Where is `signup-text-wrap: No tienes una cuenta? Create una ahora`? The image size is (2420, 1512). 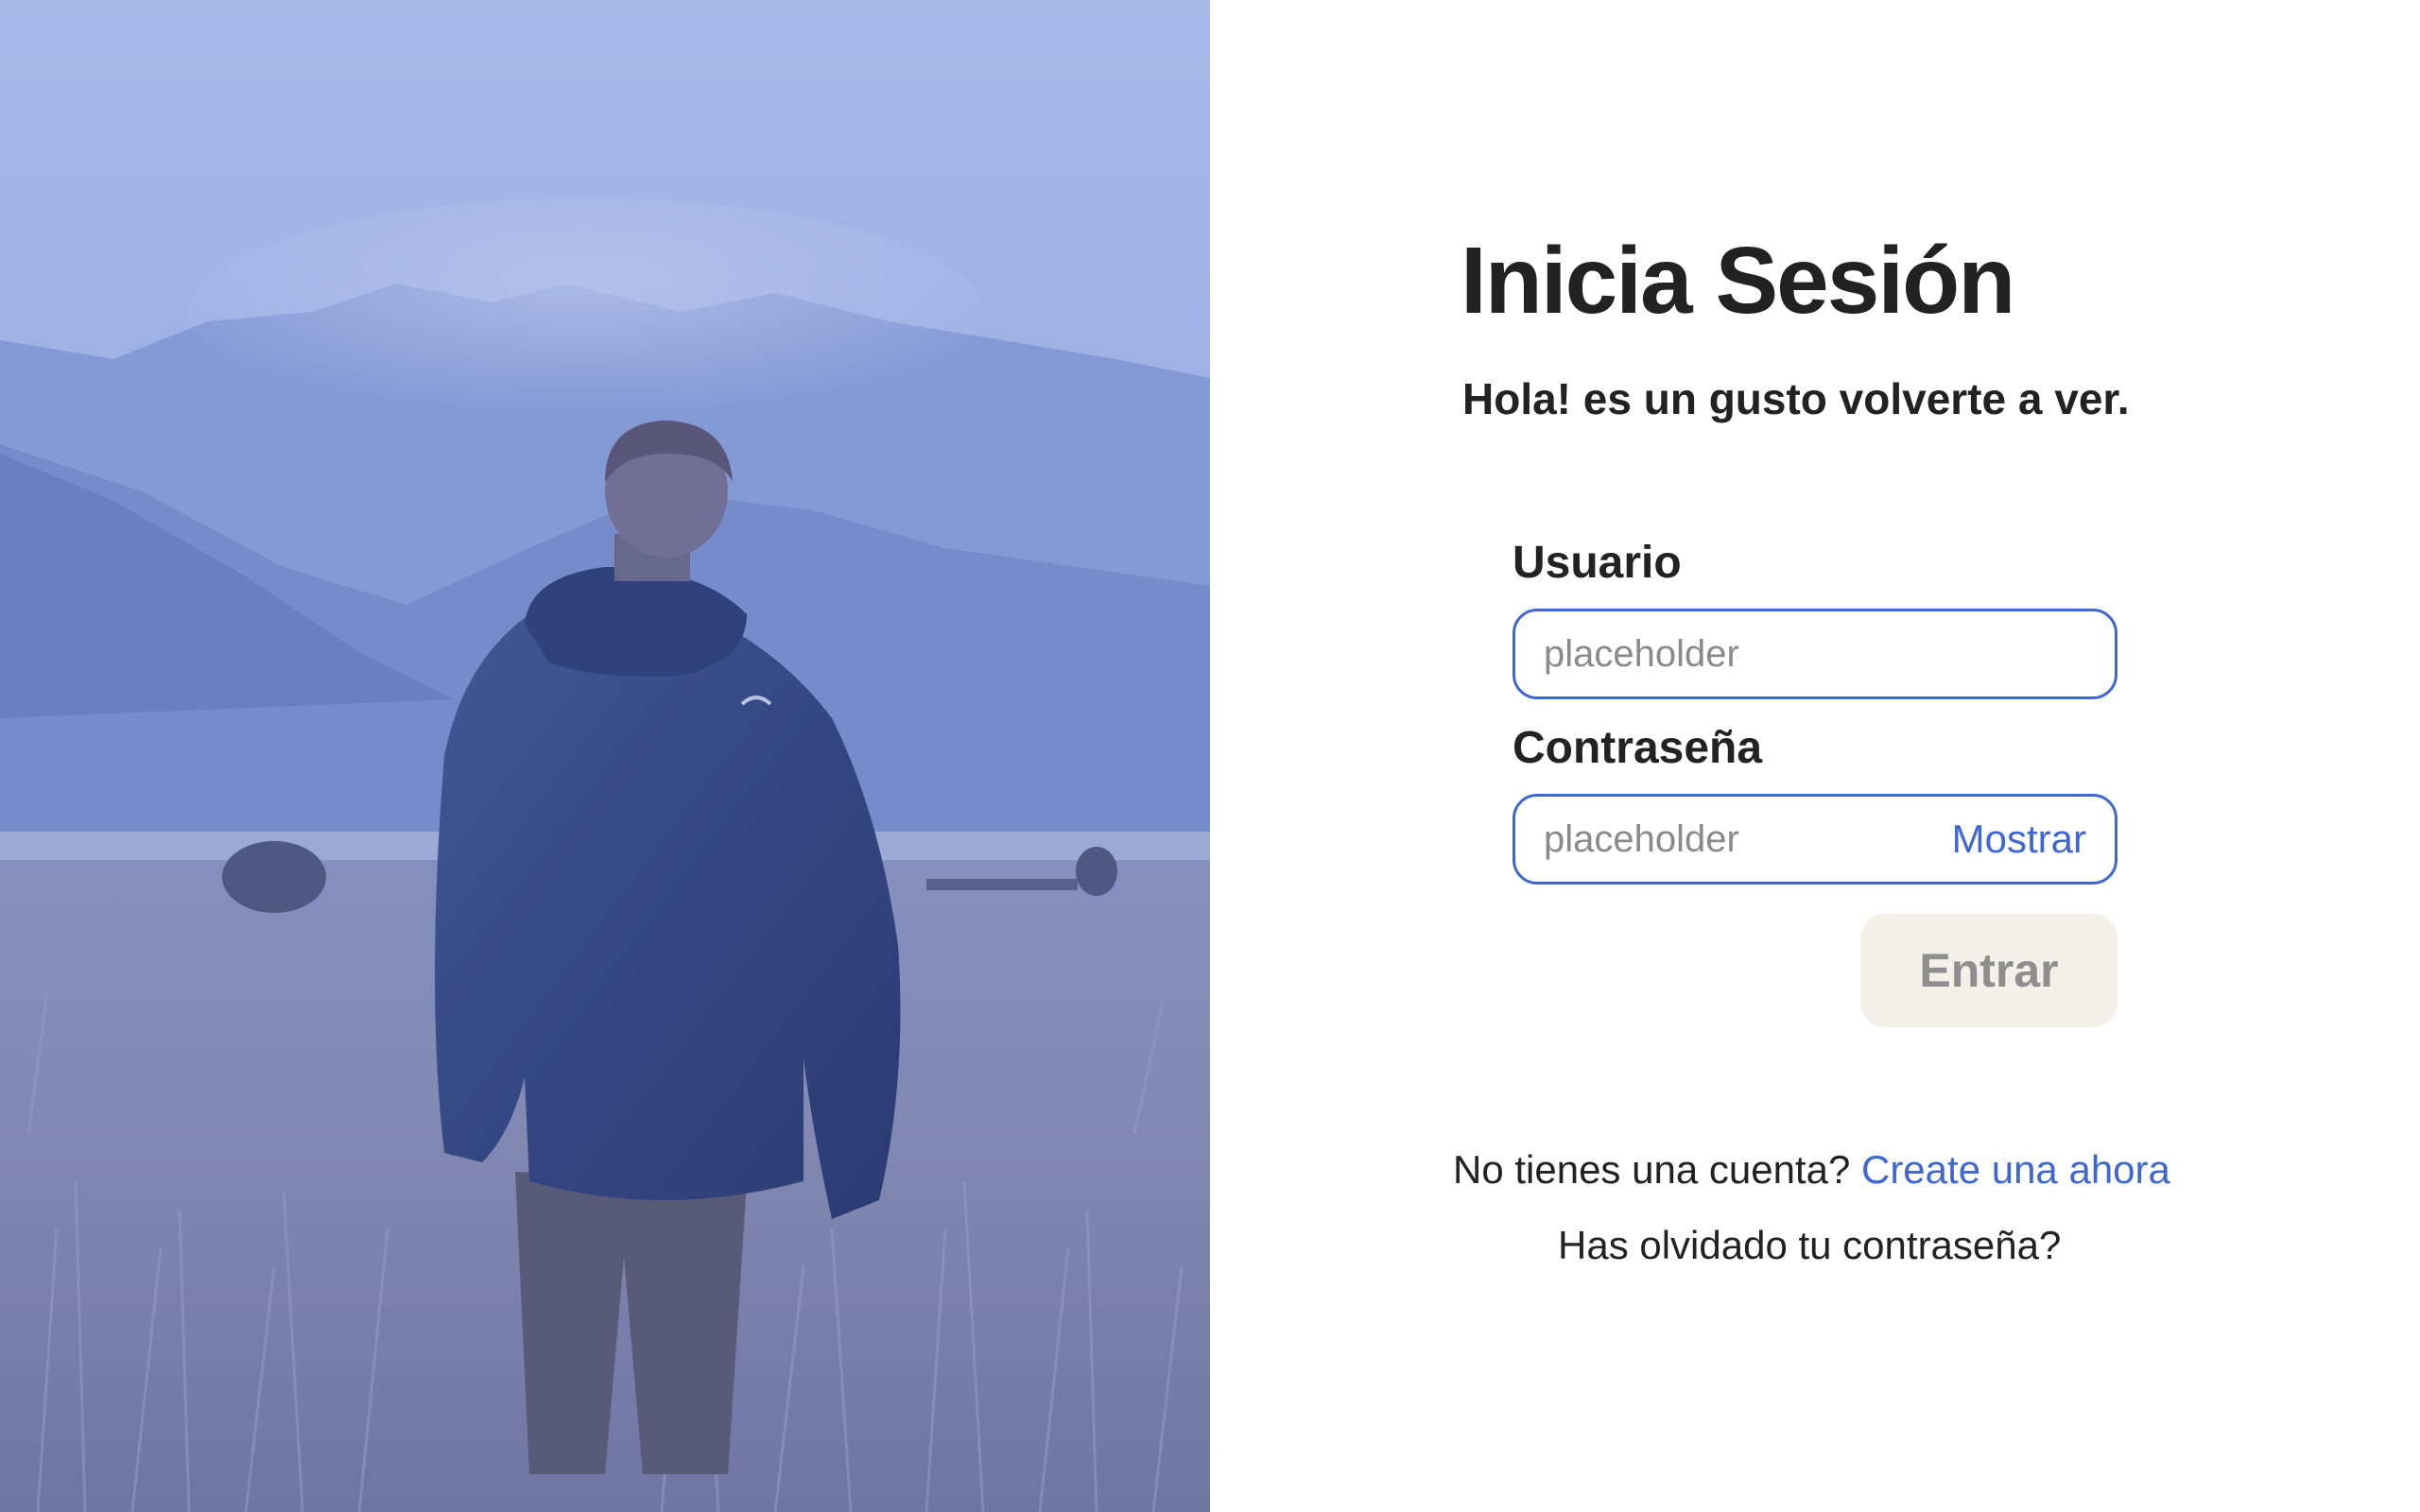 signup-text-wrap: No tienes una cuenta? Create una ahora is located at coordinates (1811, 1170).